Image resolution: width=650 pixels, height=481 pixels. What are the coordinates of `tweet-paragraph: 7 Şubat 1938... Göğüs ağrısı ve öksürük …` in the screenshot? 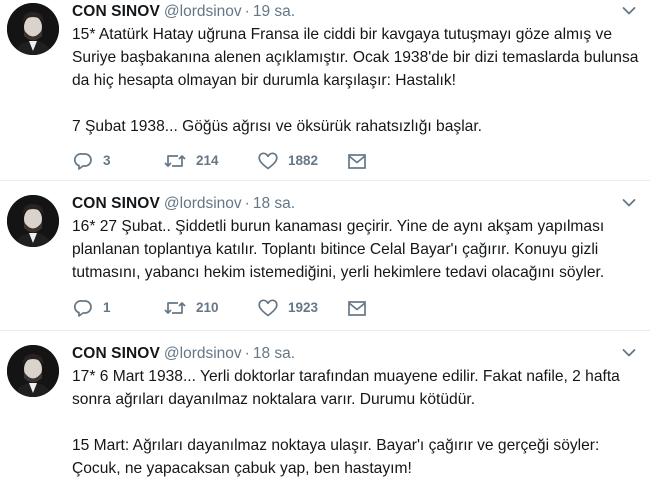 It's located at (277, 126).